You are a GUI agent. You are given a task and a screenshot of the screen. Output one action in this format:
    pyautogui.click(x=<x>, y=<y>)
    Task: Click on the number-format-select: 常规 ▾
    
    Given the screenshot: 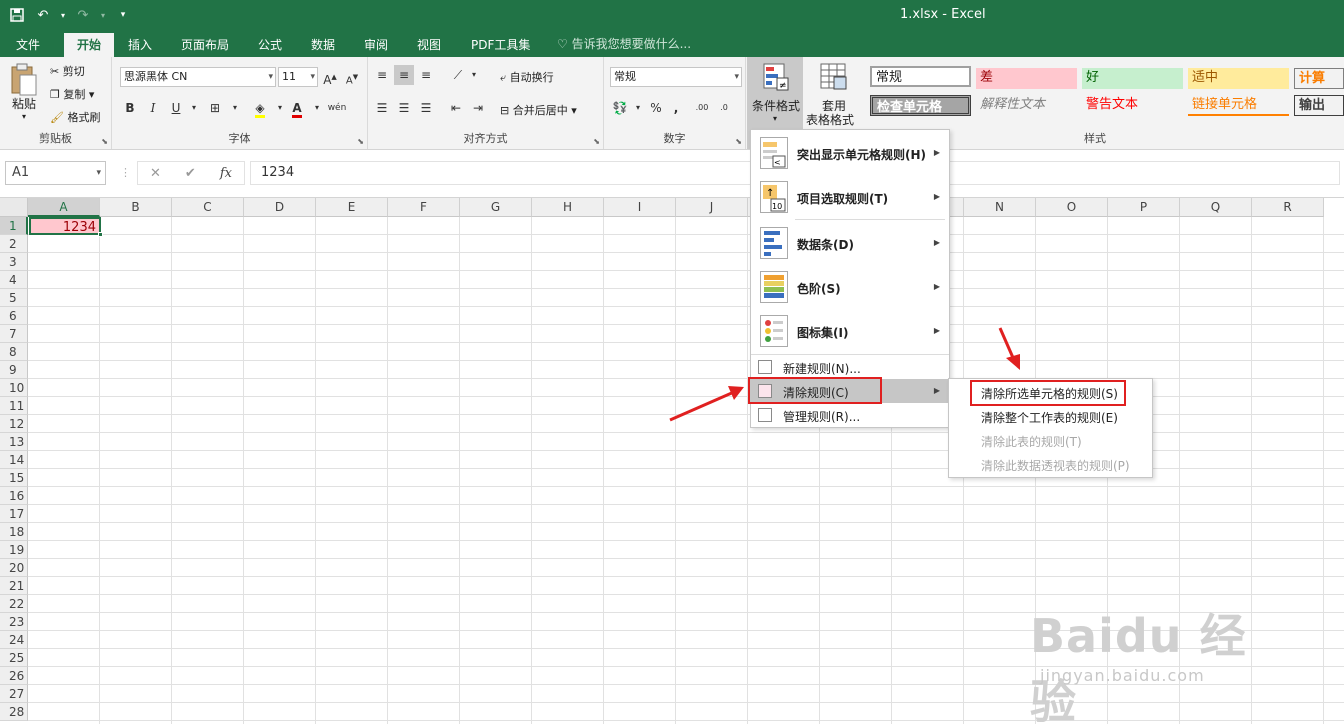 What is the action you would take?
    pyautogui.click(x=676, y=77)
    